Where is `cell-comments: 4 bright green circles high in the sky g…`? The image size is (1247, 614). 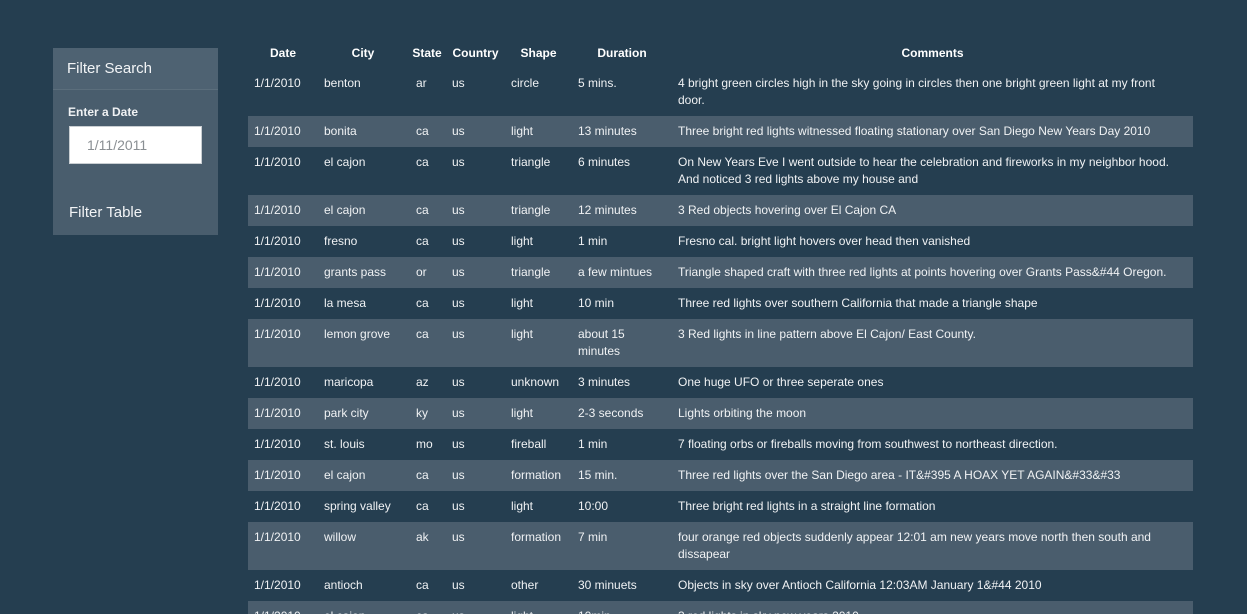
cell-comments: 4 bright green circles high in the sky g… is located at coordinates (916, 91).